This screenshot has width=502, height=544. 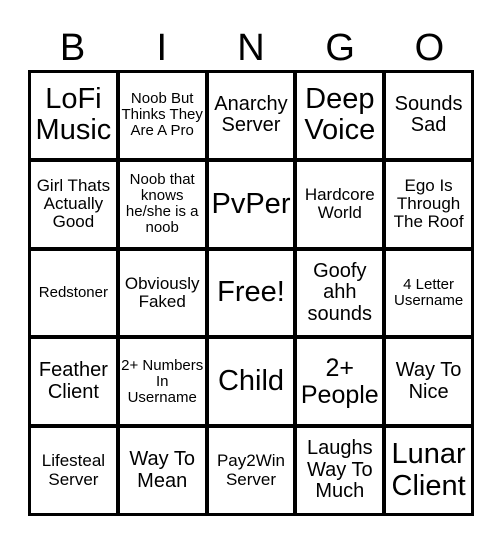 I want to click on bingo-cell: 2+ Numbers In Username, so click(x=162, y=382).